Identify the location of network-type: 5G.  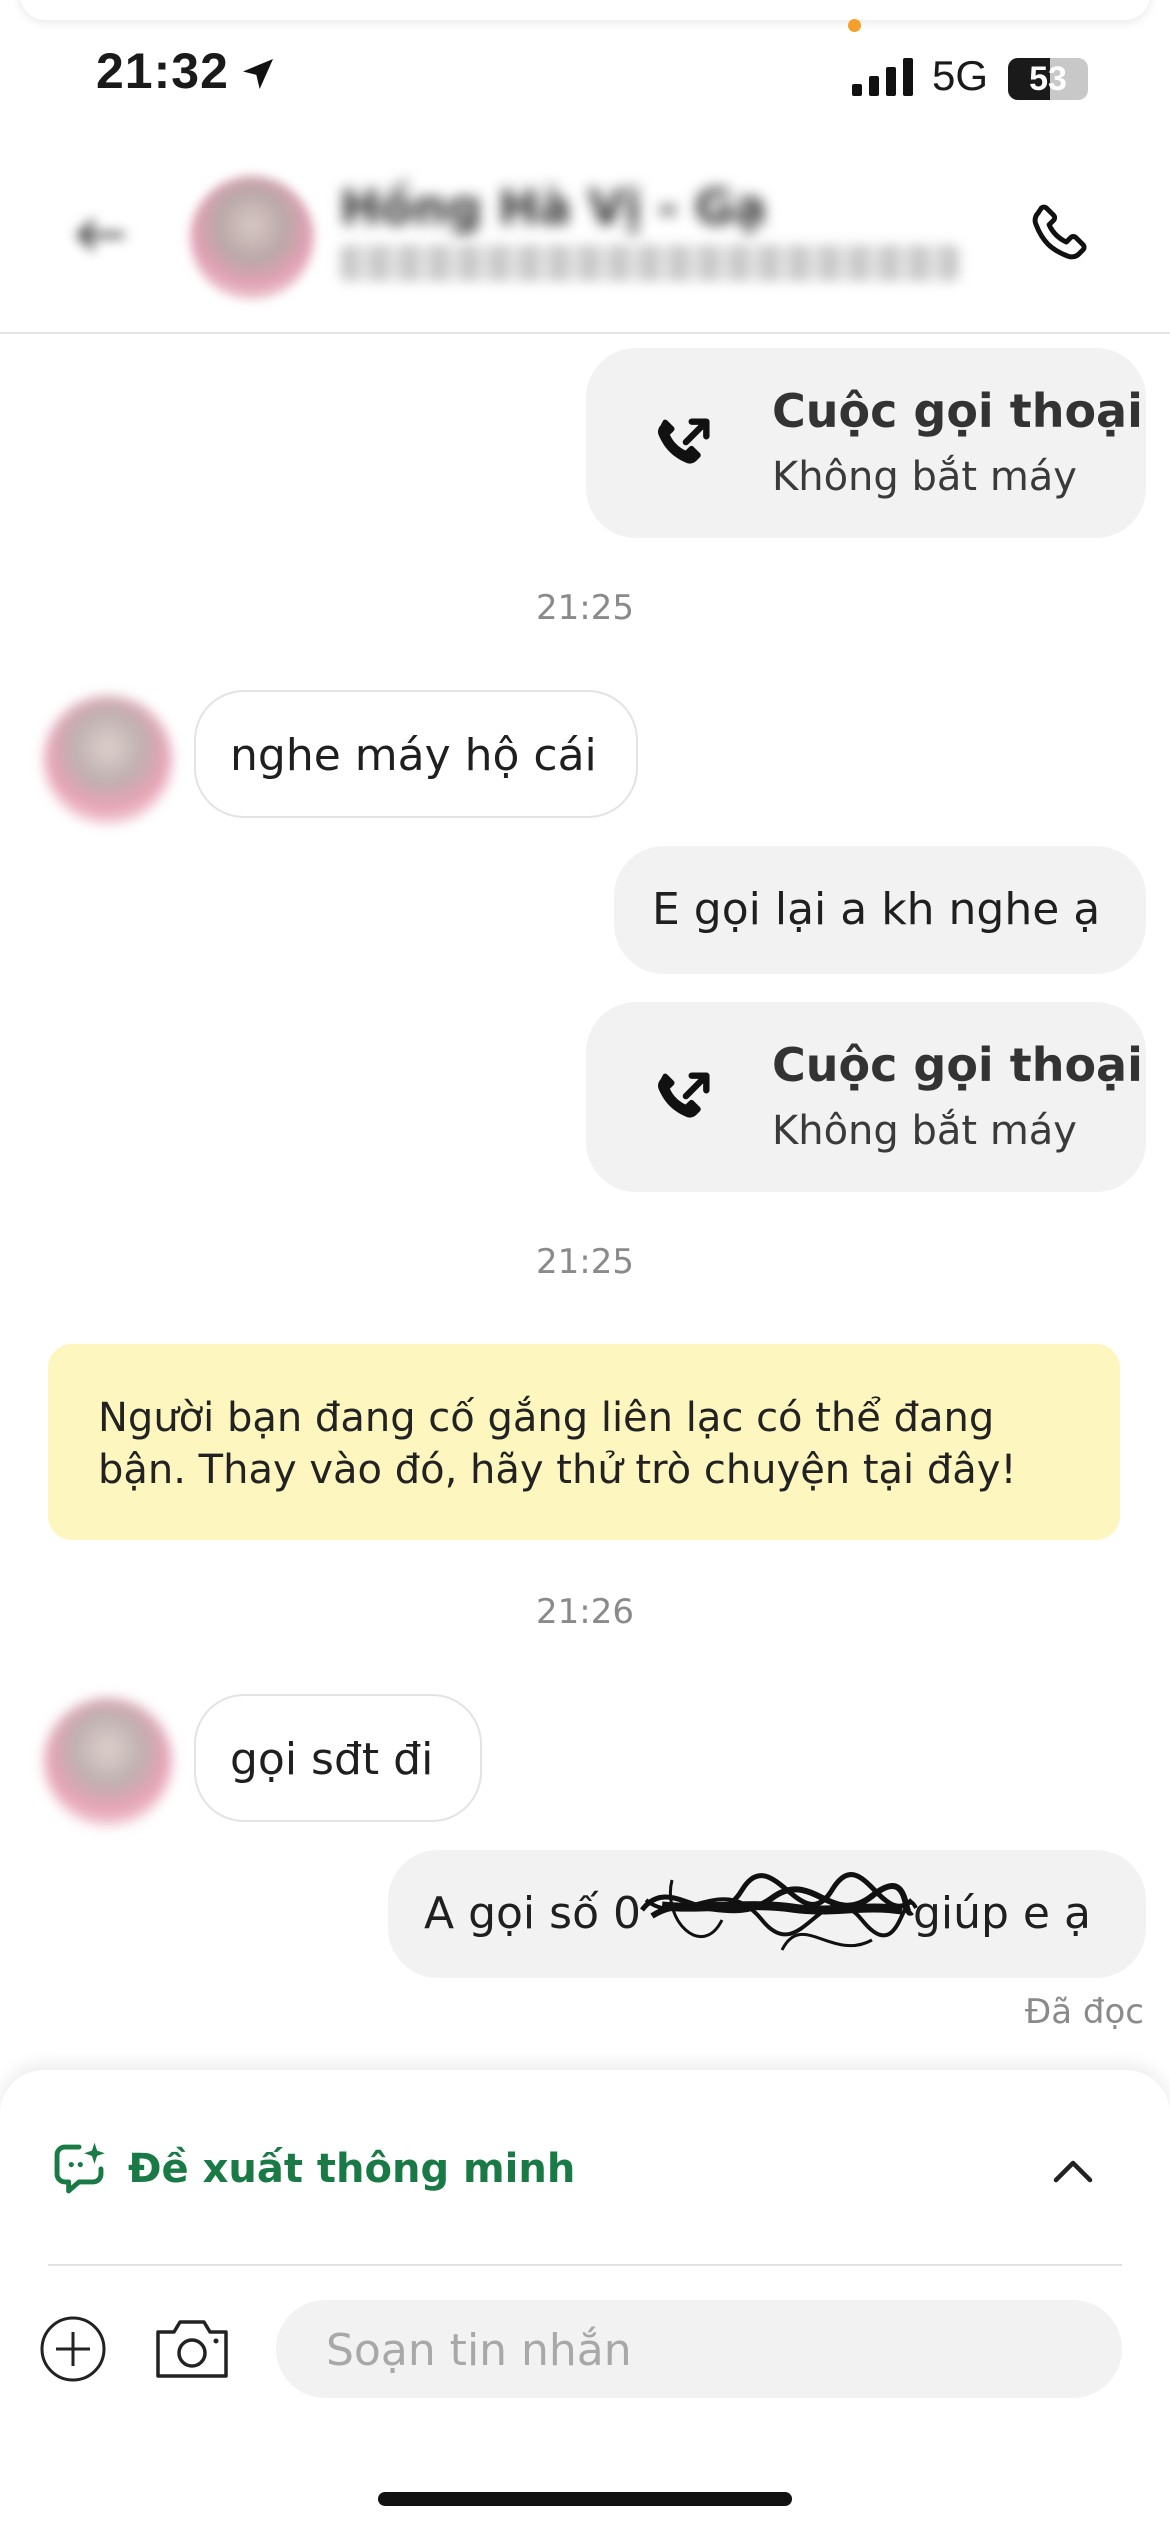
(960, 75).